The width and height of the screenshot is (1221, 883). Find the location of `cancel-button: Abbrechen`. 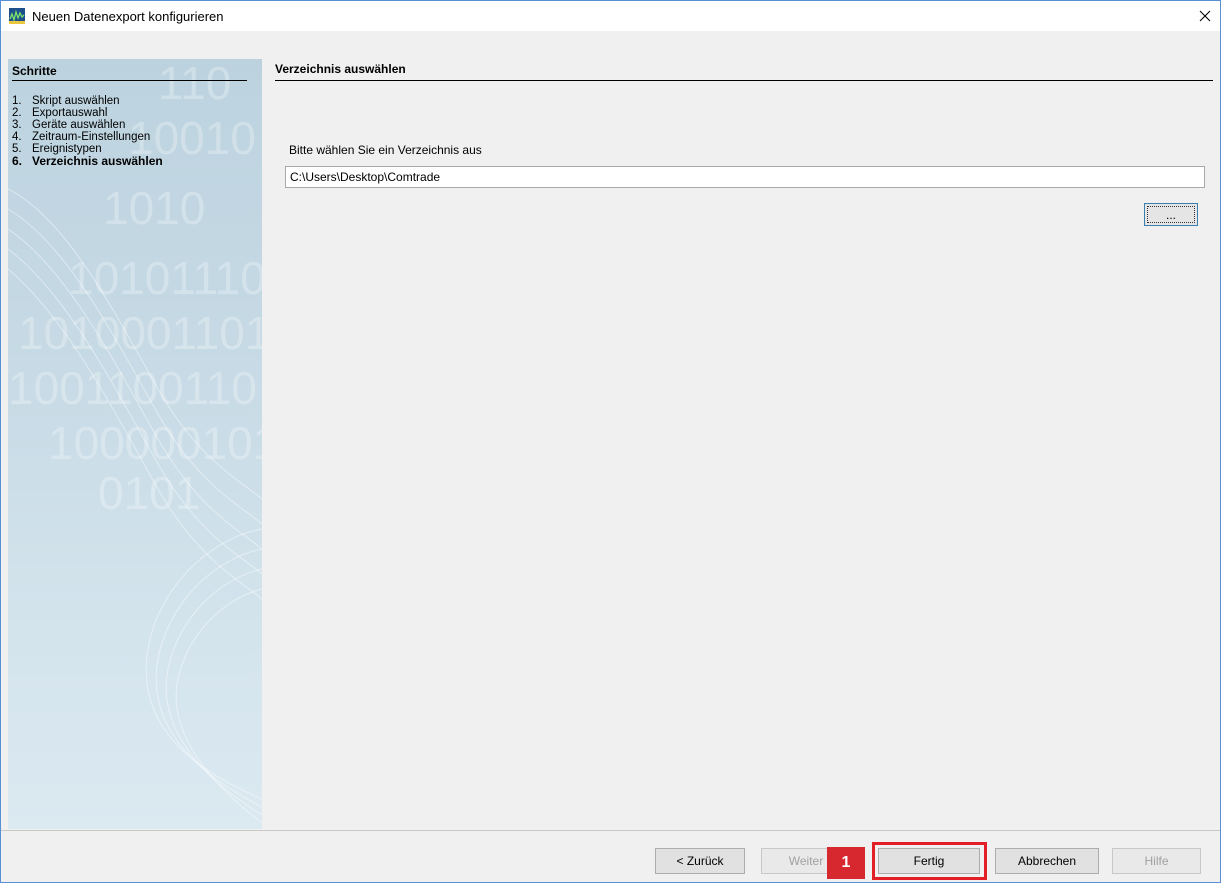

cancel-button: Abbrechen is located at coordinates (1047, 861).